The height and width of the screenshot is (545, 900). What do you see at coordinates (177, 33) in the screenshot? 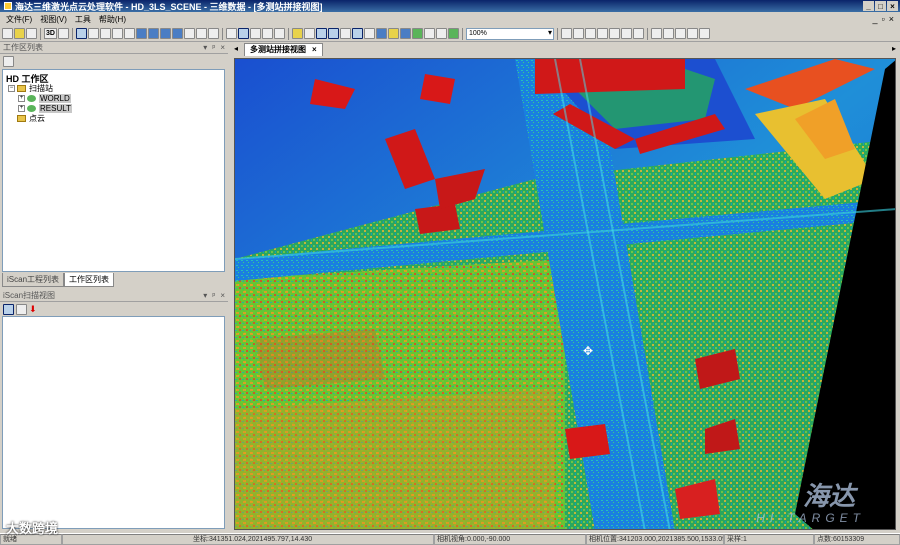
I see `side-view-icon` at bounding box center [177, 33].